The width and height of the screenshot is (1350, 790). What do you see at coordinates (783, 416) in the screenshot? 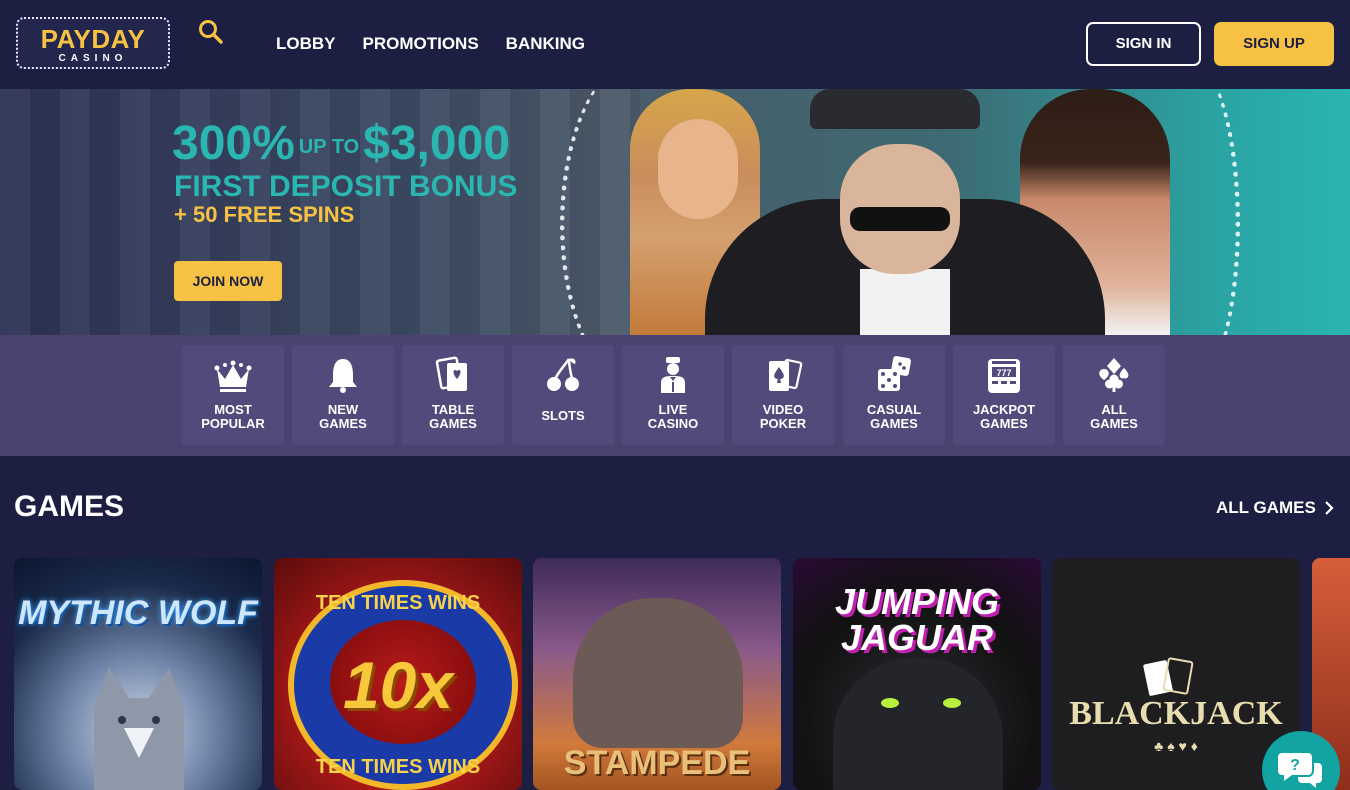
I see `category-label: VIDEO POKER` at bounding box center [783, 416].